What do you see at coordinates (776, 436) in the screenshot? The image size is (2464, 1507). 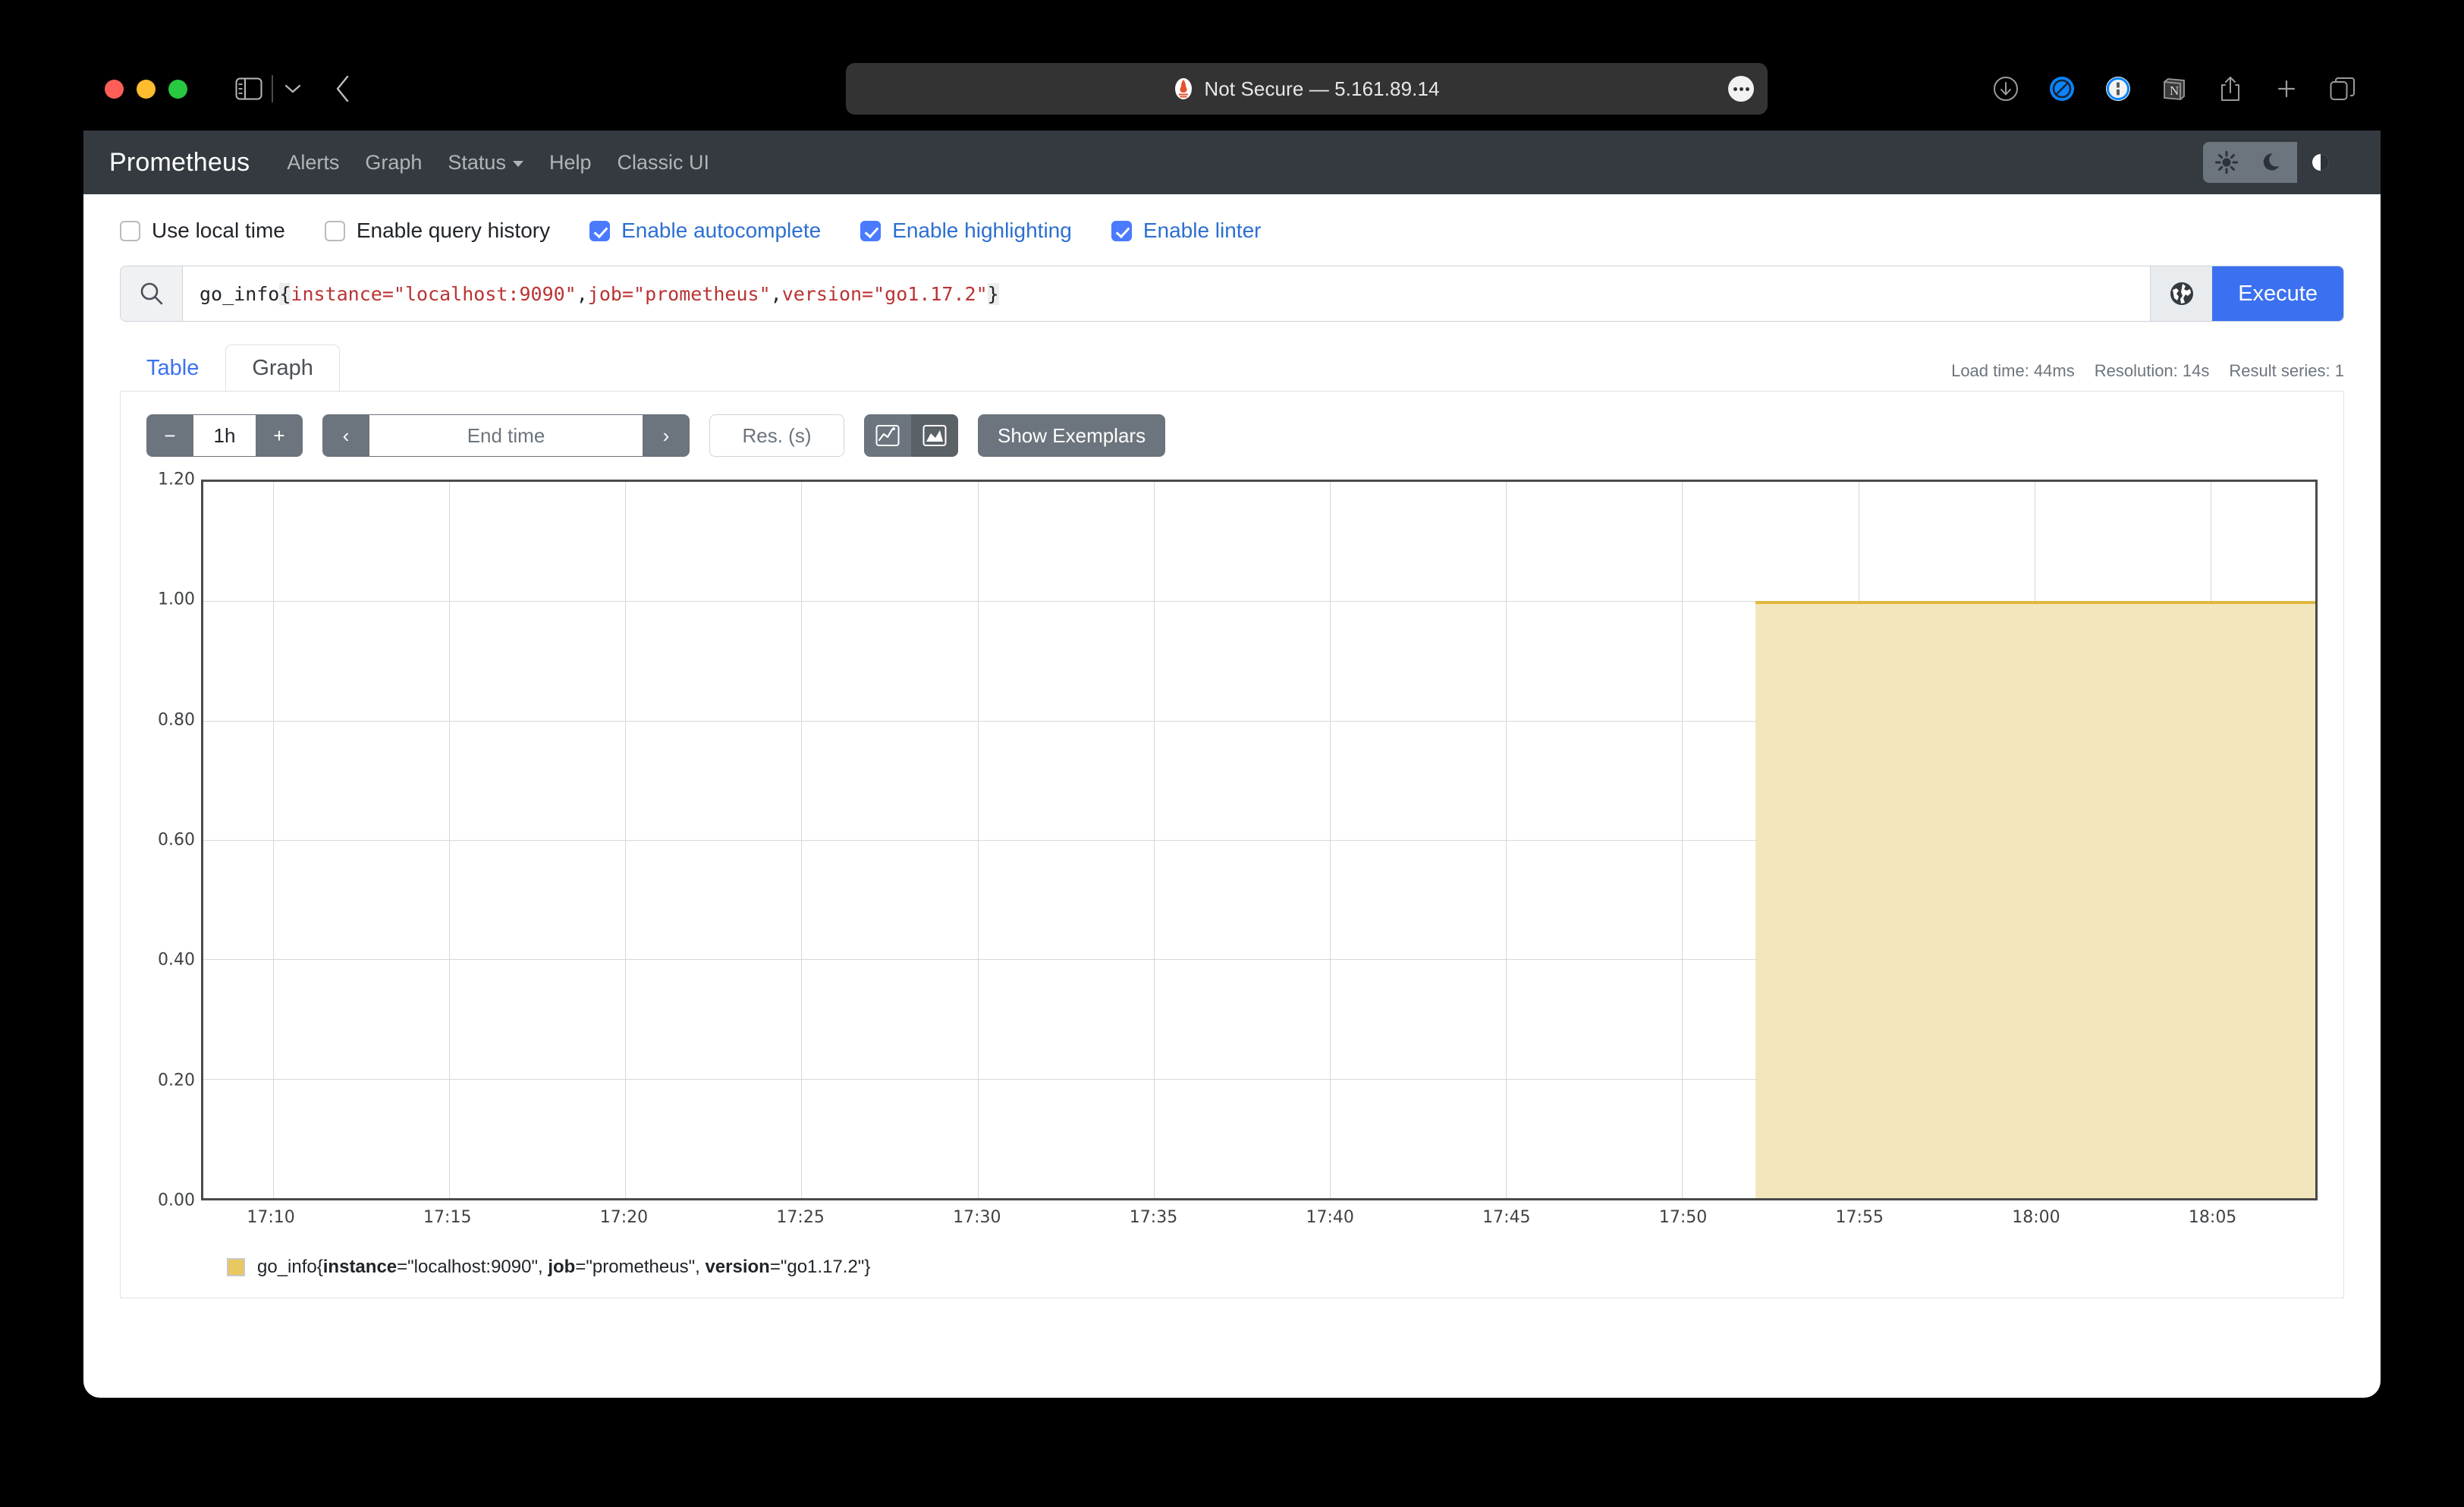 I see `resolution-input: Res. (s)` at bounding box center [776, 436].